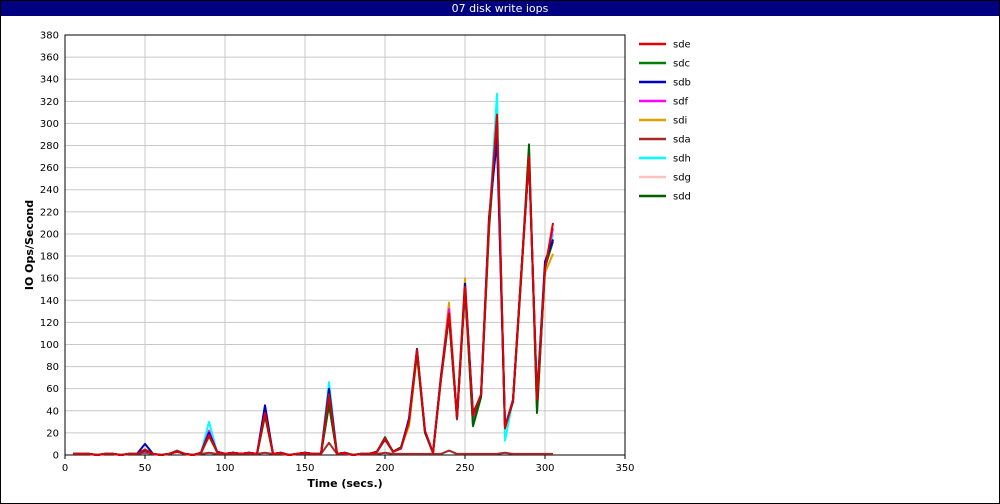  I want to click on y-tick-label: 100, so click(49, 345).